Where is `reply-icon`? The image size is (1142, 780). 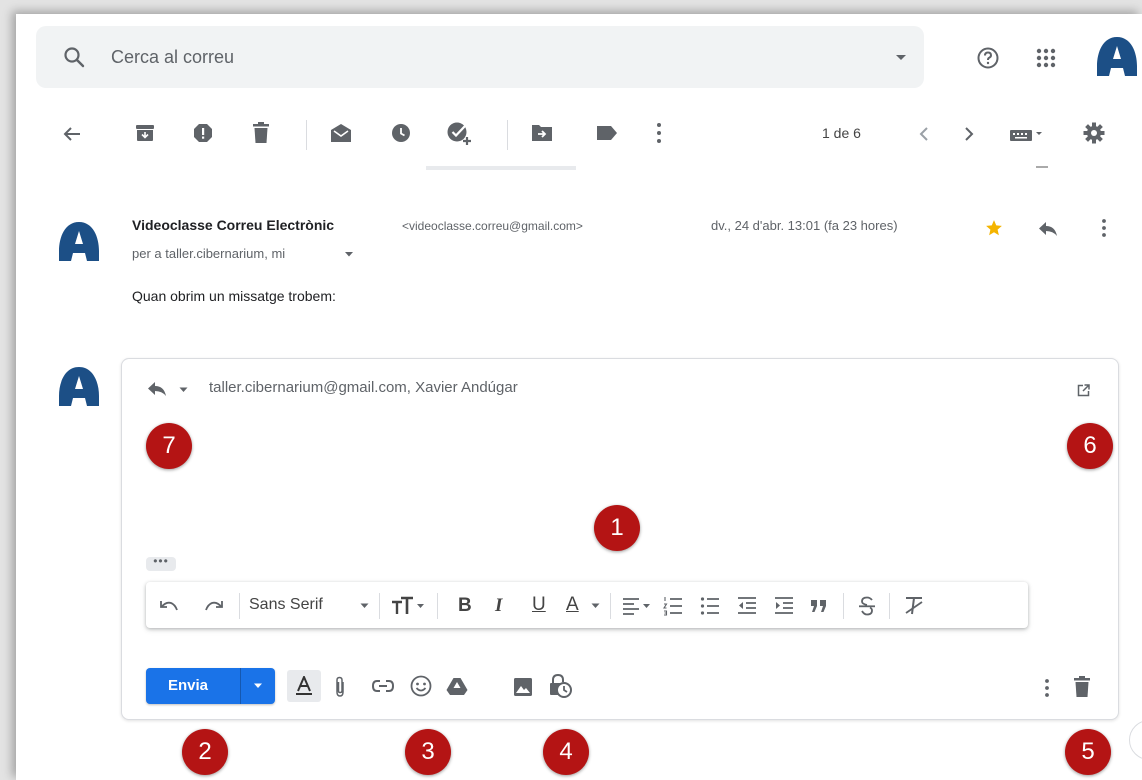
reply-icon is located at coordinates (1048, 229).